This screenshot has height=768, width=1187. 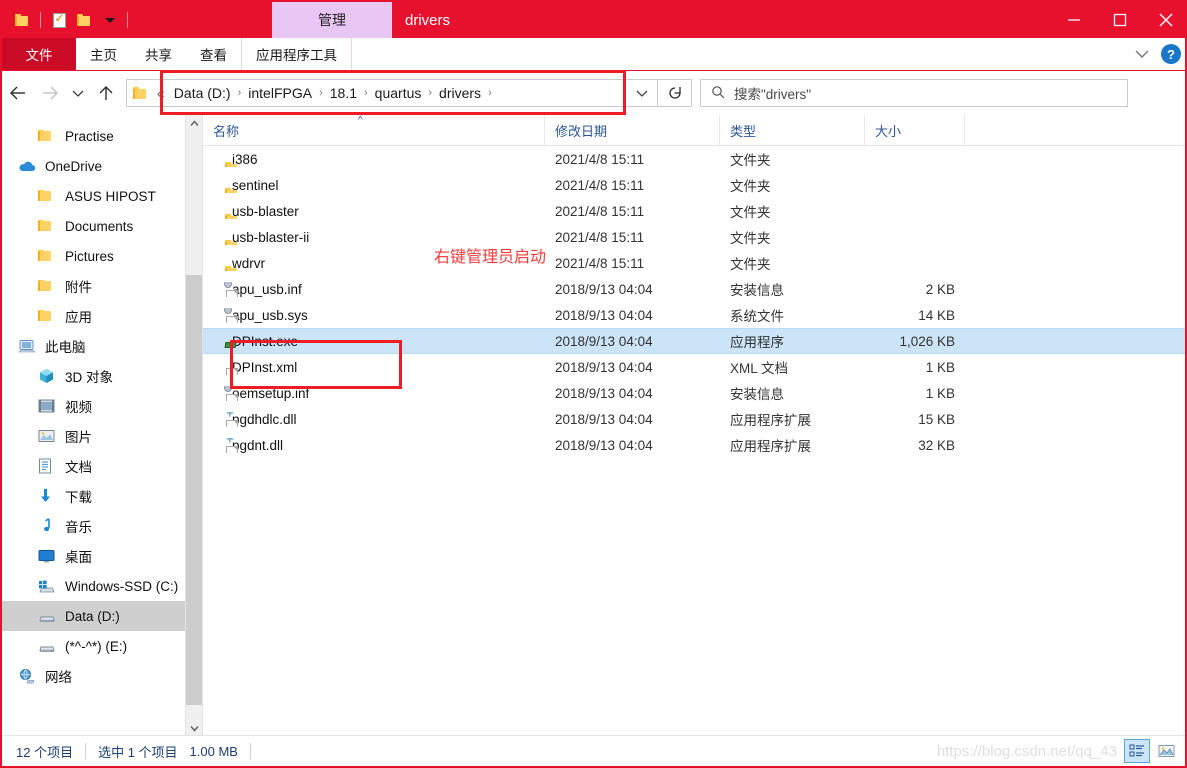 I want to click on help-icon: ?, so click(x=1171, y=54).